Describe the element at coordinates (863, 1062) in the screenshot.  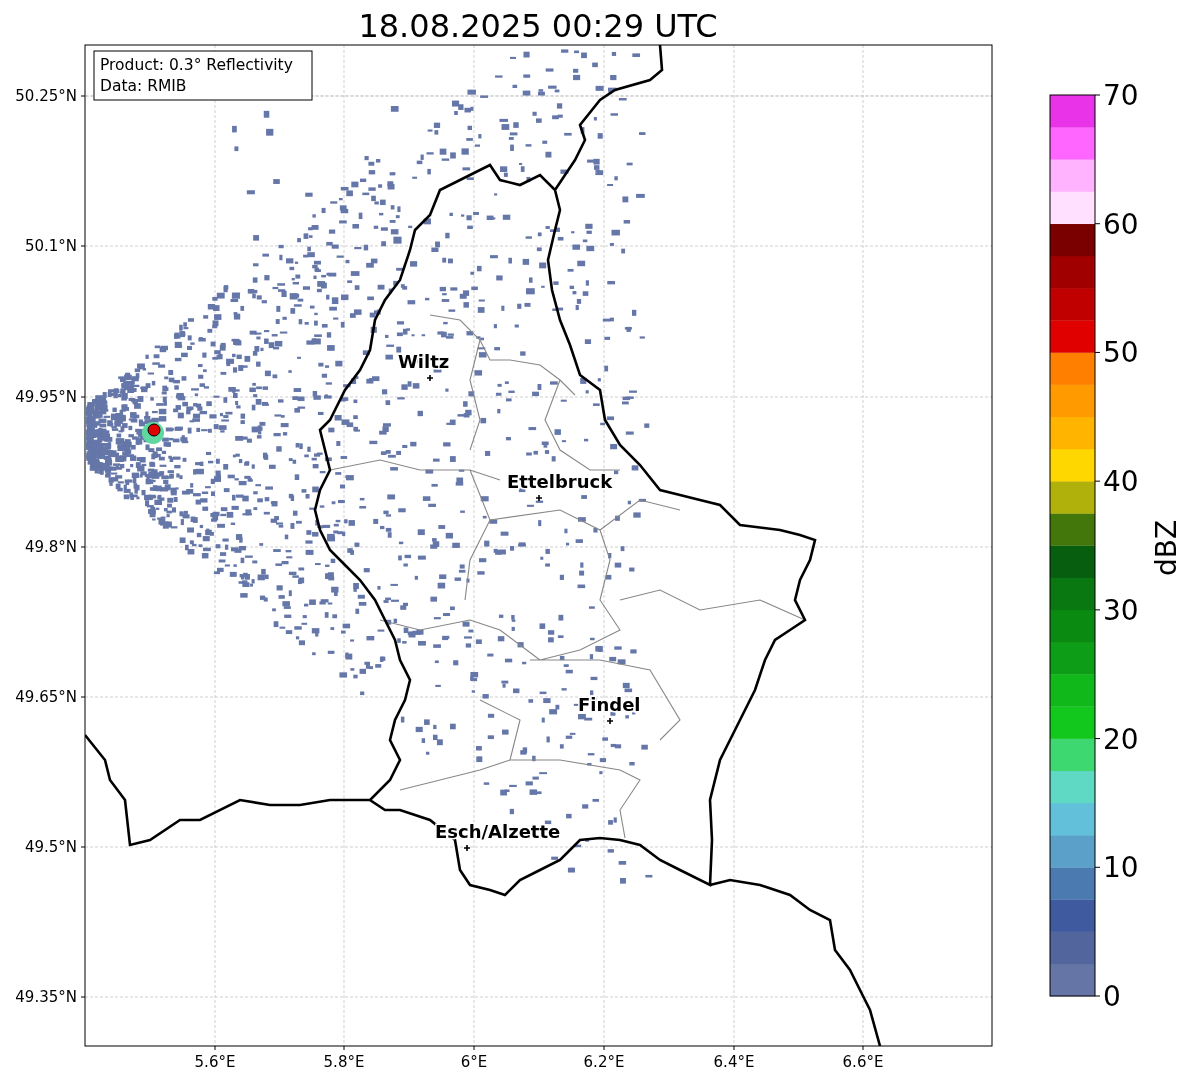
I see `axis-tick-label: 6.6°E` at that location.